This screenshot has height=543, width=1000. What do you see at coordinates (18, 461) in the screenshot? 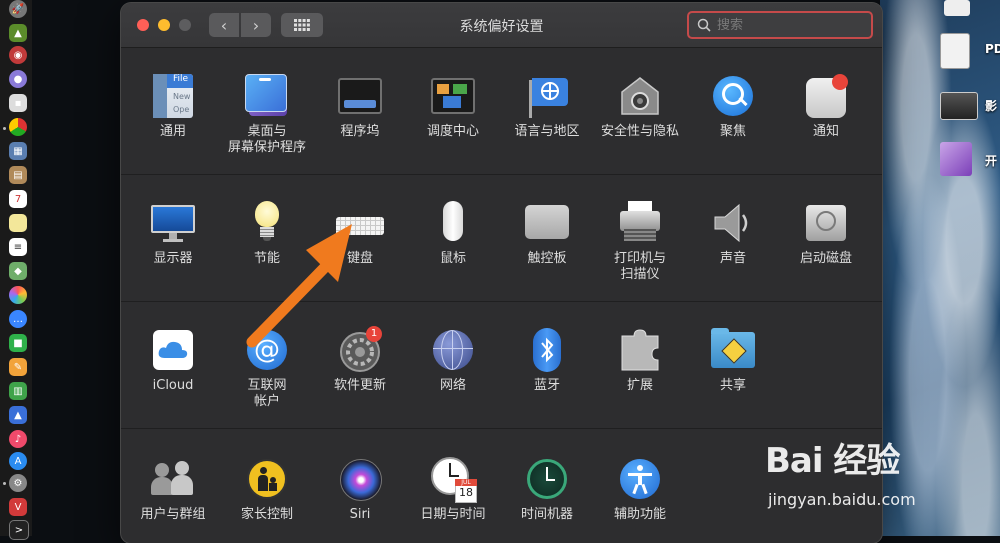
I see `app-store-icon: A` at bounding box center [18, 461].